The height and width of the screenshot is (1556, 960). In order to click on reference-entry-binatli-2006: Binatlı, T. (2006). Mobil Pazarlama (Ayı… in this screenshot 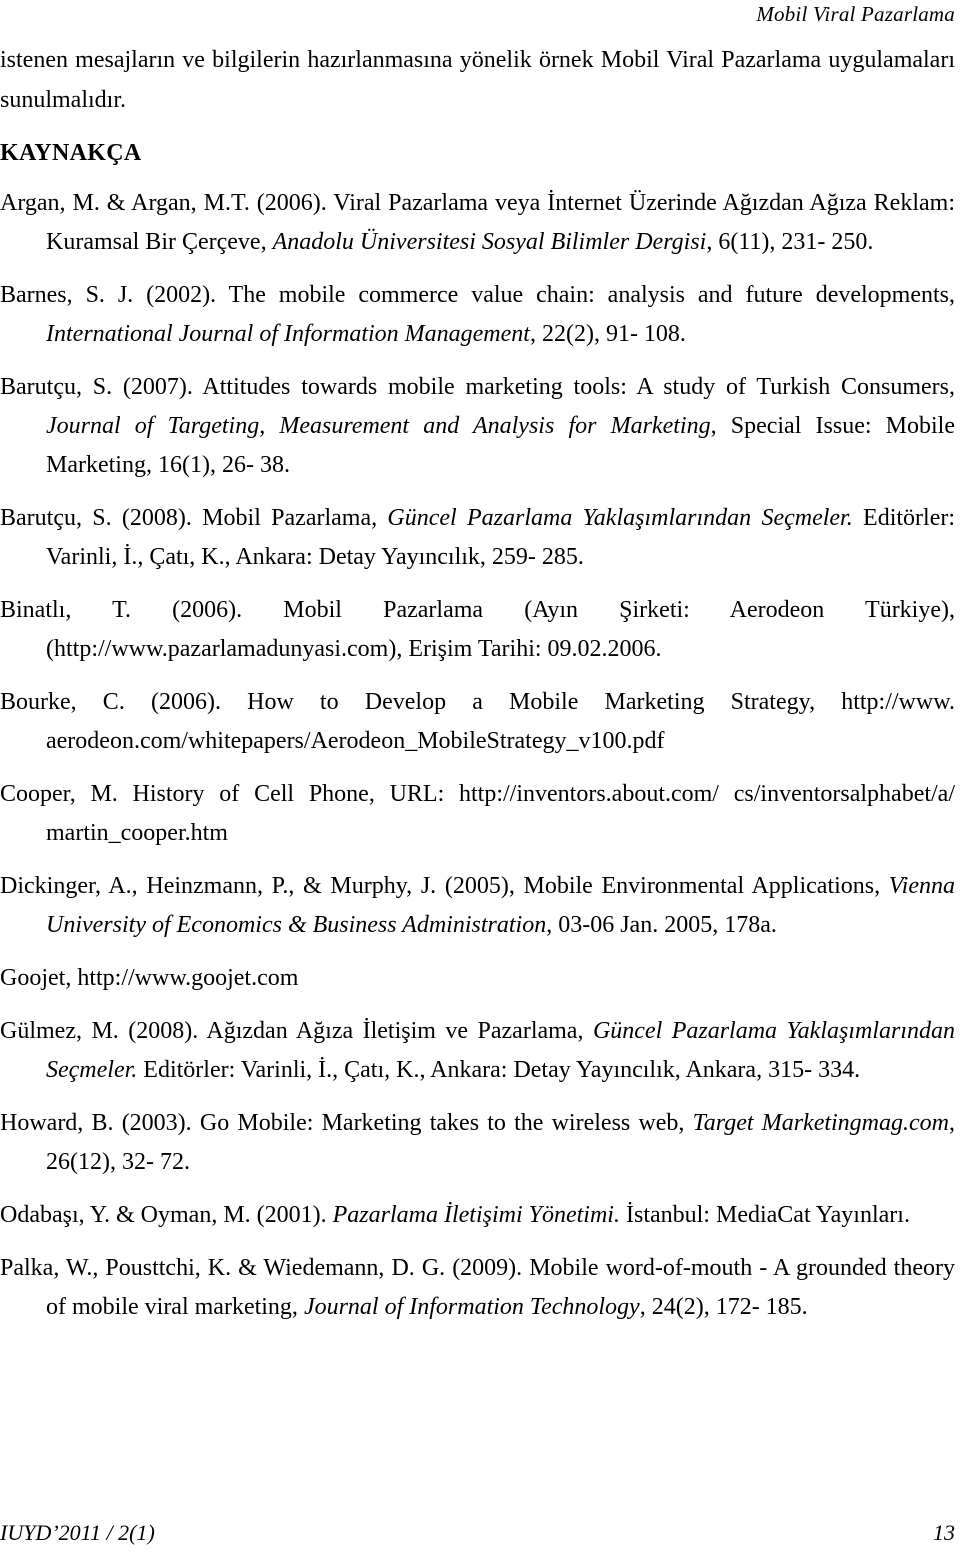, I will do `click(477, 630)`.